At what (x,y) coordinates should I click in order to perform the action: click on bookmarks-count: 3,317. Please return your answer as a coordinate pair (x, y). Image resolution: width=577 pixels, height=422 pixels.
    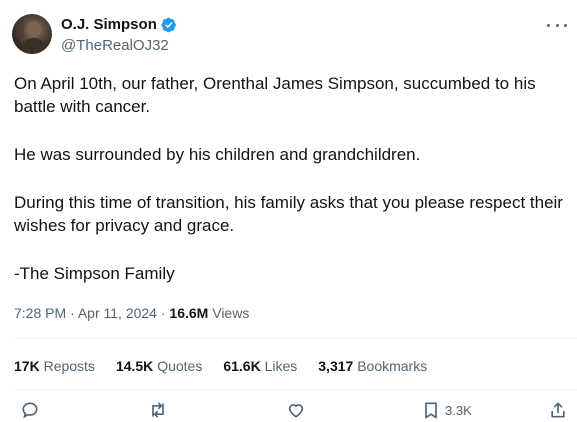
    Looking at the image, I should click on (336, 366).